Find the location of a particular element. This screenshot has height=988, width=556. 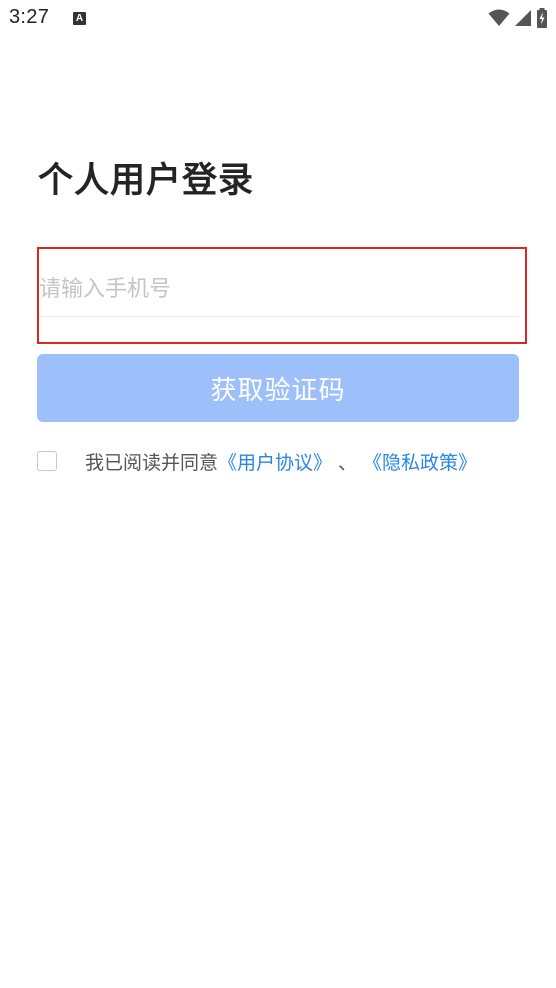

privacy-policy-link: 《隐私政策》 is located at coordinates (420, 461).